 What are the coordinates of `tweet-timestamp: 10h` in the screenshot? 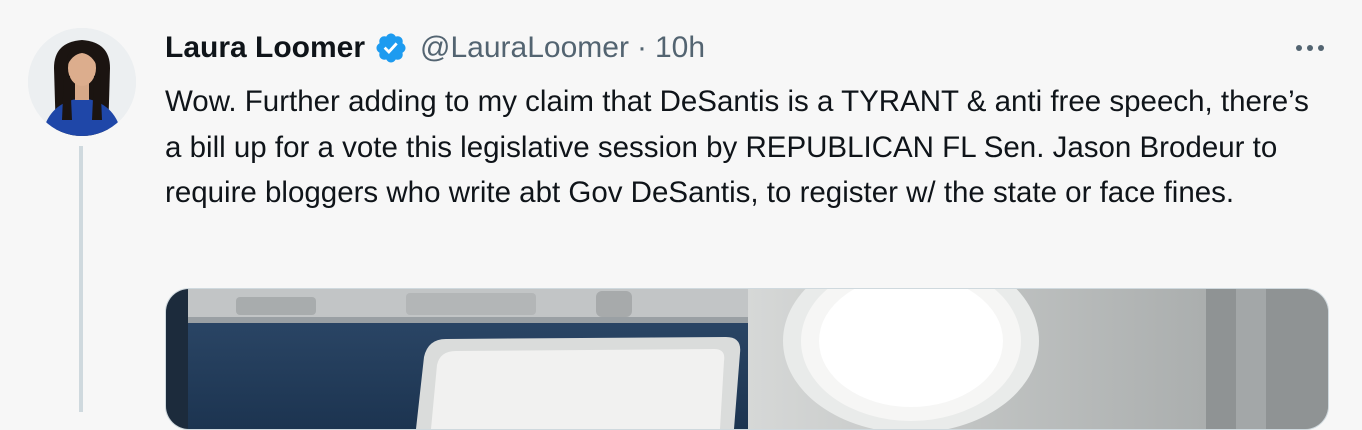 It's located at (680, 48).